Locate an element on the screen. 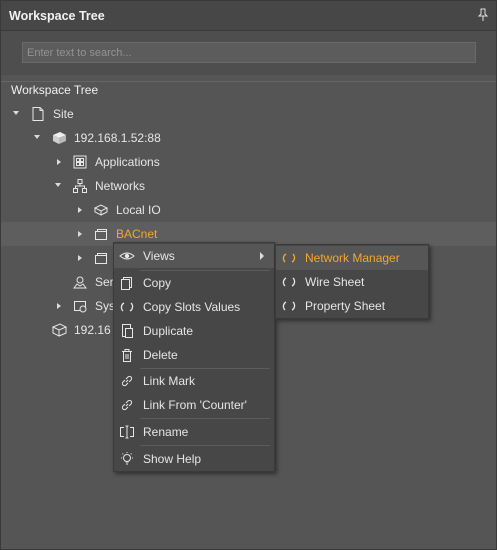 The height and width of the screenshot is (550, 497). menu-item-views: Views is located at coordinates (194, 256).